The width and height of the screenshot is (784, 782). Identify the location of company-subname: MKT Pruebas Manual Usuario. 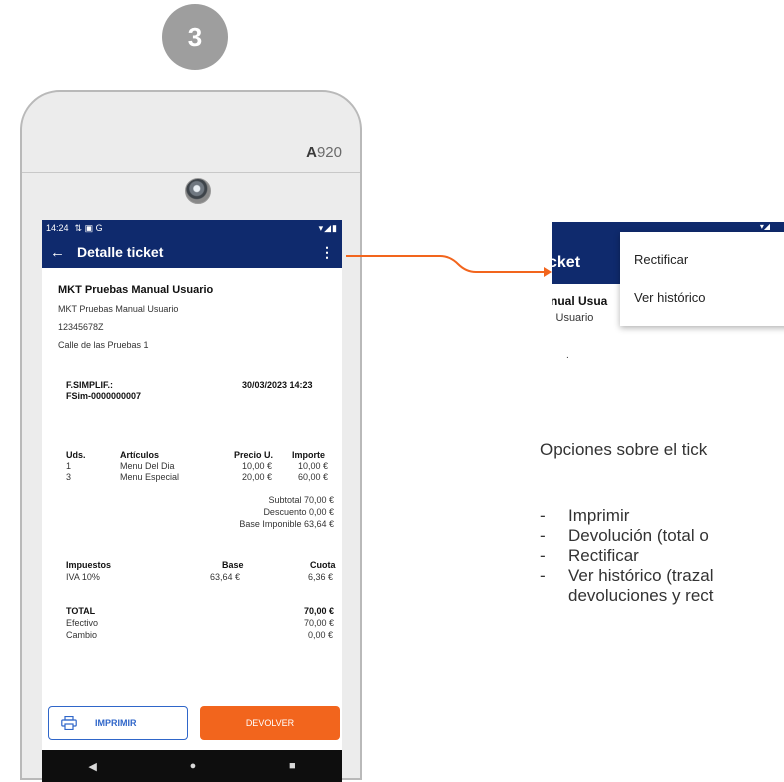
(118, 309).